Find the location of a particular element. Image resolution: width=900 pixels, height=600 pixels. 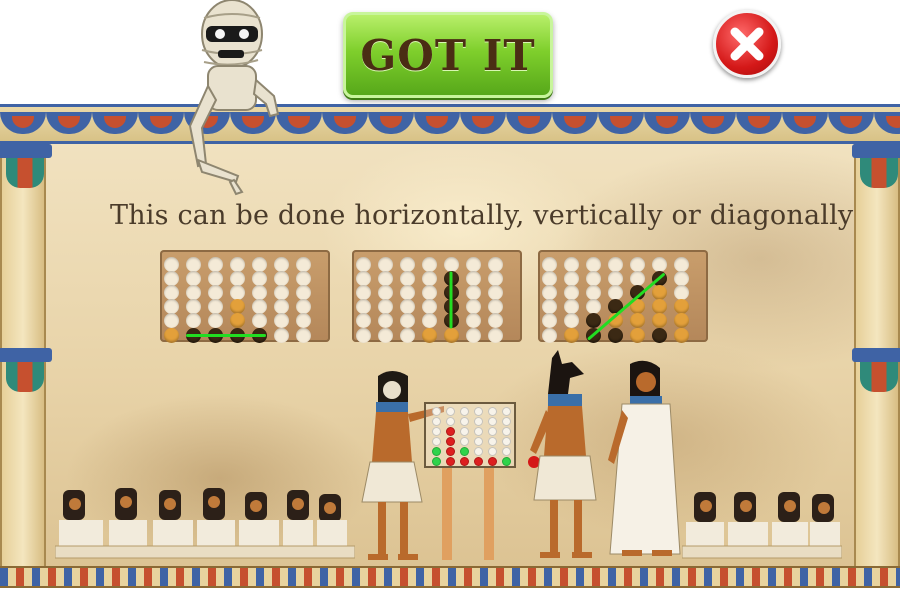

got-it-label: GOT IT is located at coordinates (448, 55).